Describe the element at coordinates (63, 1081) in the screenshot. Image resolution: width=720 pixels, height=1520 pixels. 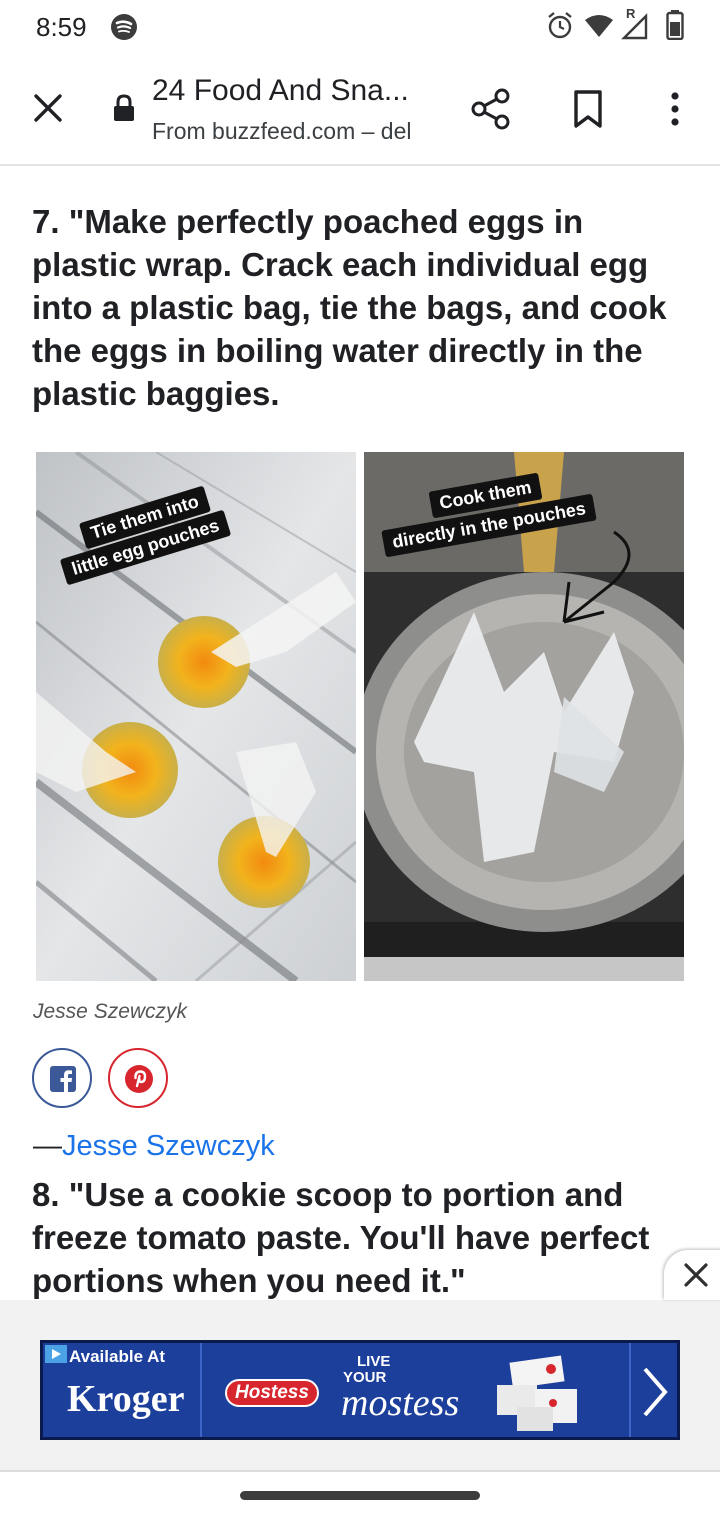
I see `facebook-icon` at that location.